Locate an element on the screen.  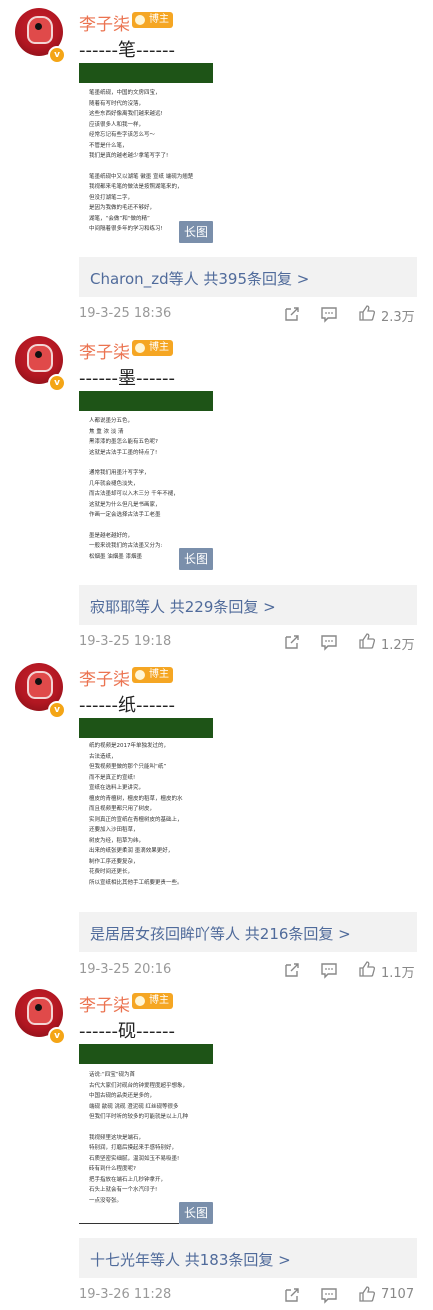
article-line: 黑漆漆的墨怎么能有五色呢? is located at coordinates (123, 442).